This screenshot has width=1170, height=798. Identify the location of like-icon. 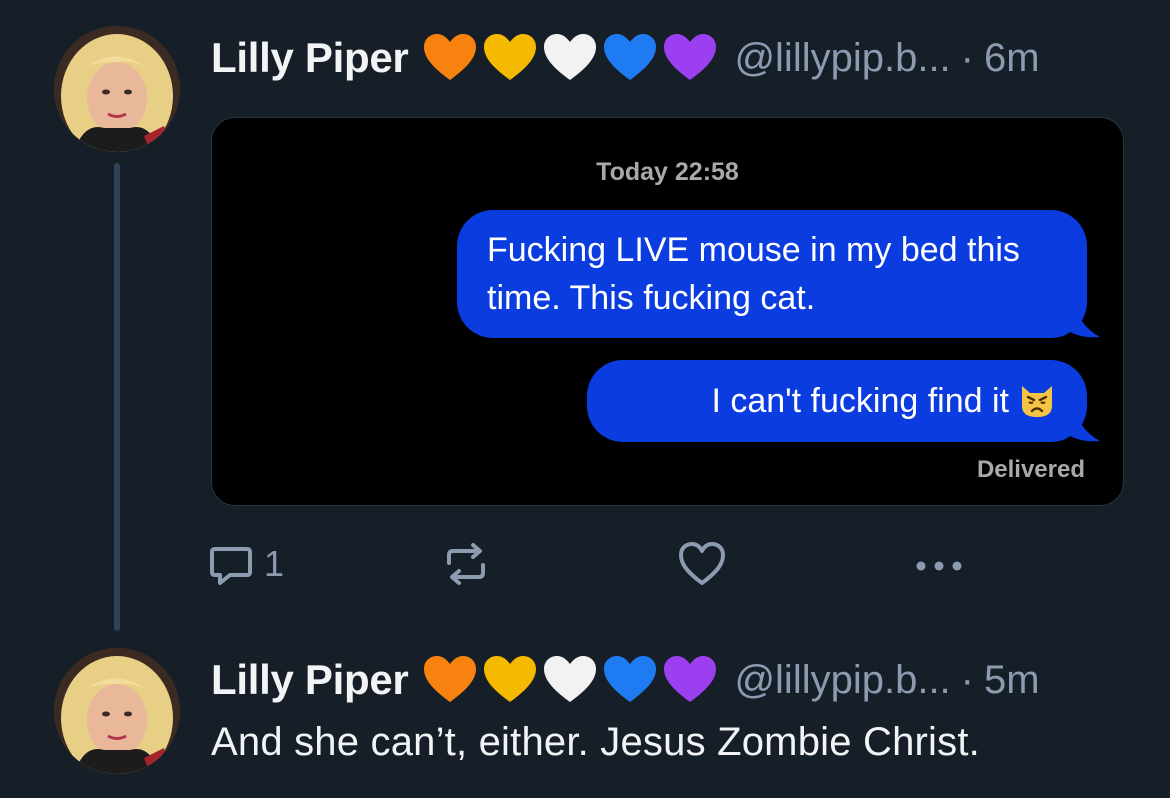
(702, 563).